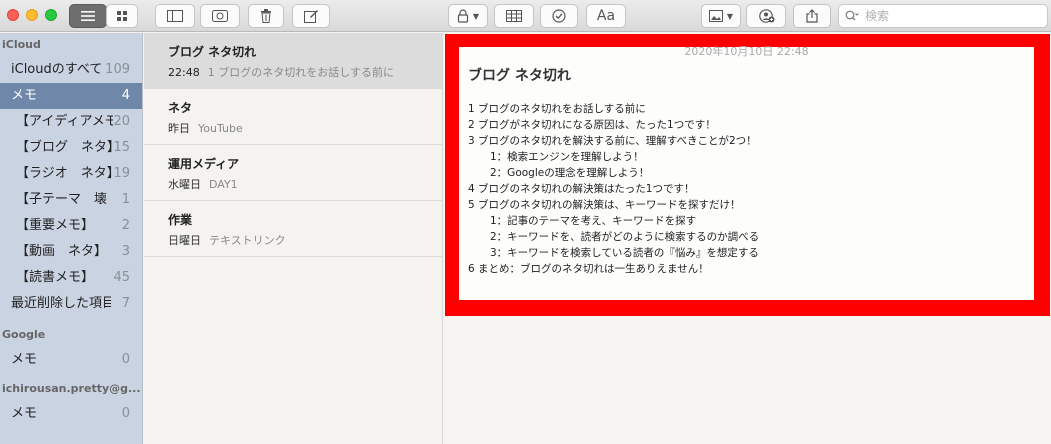 The image size is (1051, 444). What do you see at coordinates (71, 96) in the screenshot?
I see `sidebar-item-notes: メモ 4` at bounding box center [71, 96].